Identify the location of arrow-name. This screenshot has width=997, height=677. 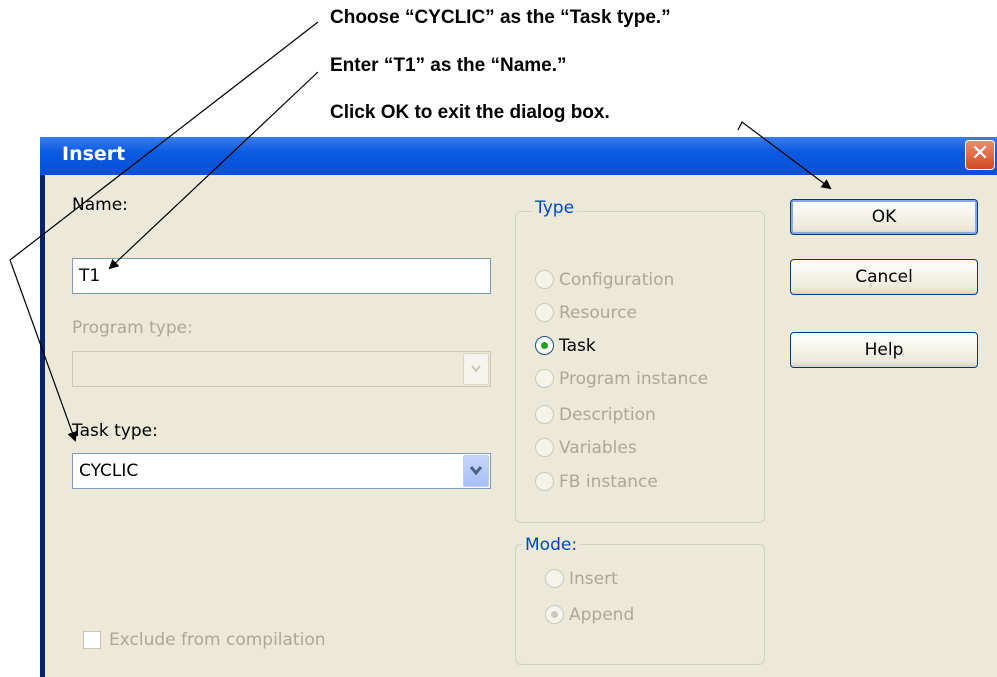
(213, 170).